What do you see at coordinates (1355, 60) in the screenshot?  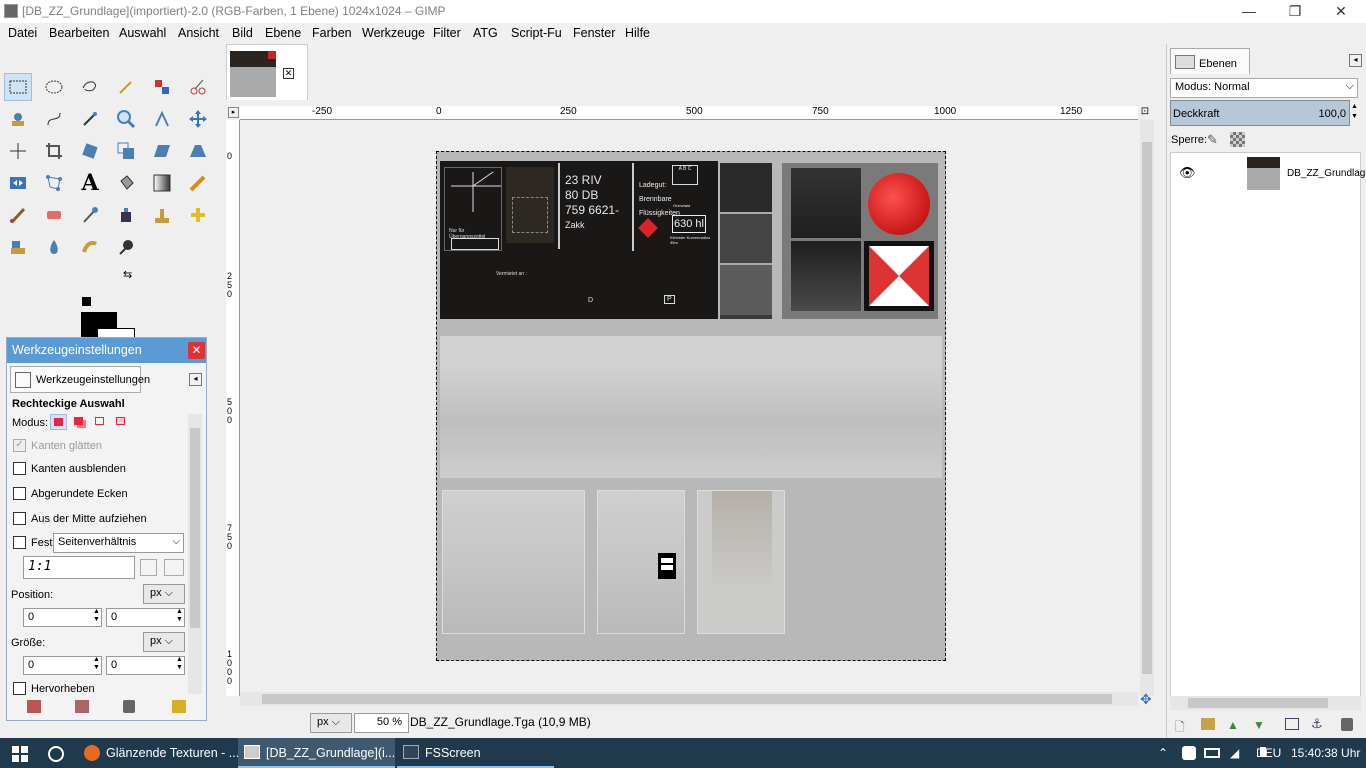 I see `layers-menu-icon: ◂` at bounding box center [1355, 60].